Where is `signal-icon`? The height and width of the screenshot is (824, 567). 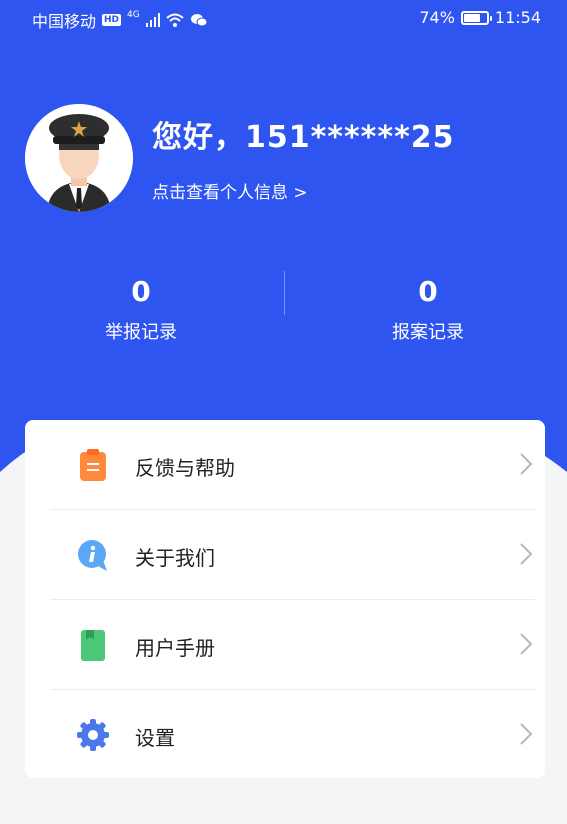 signal-icon is located at coordinates (152, 20).